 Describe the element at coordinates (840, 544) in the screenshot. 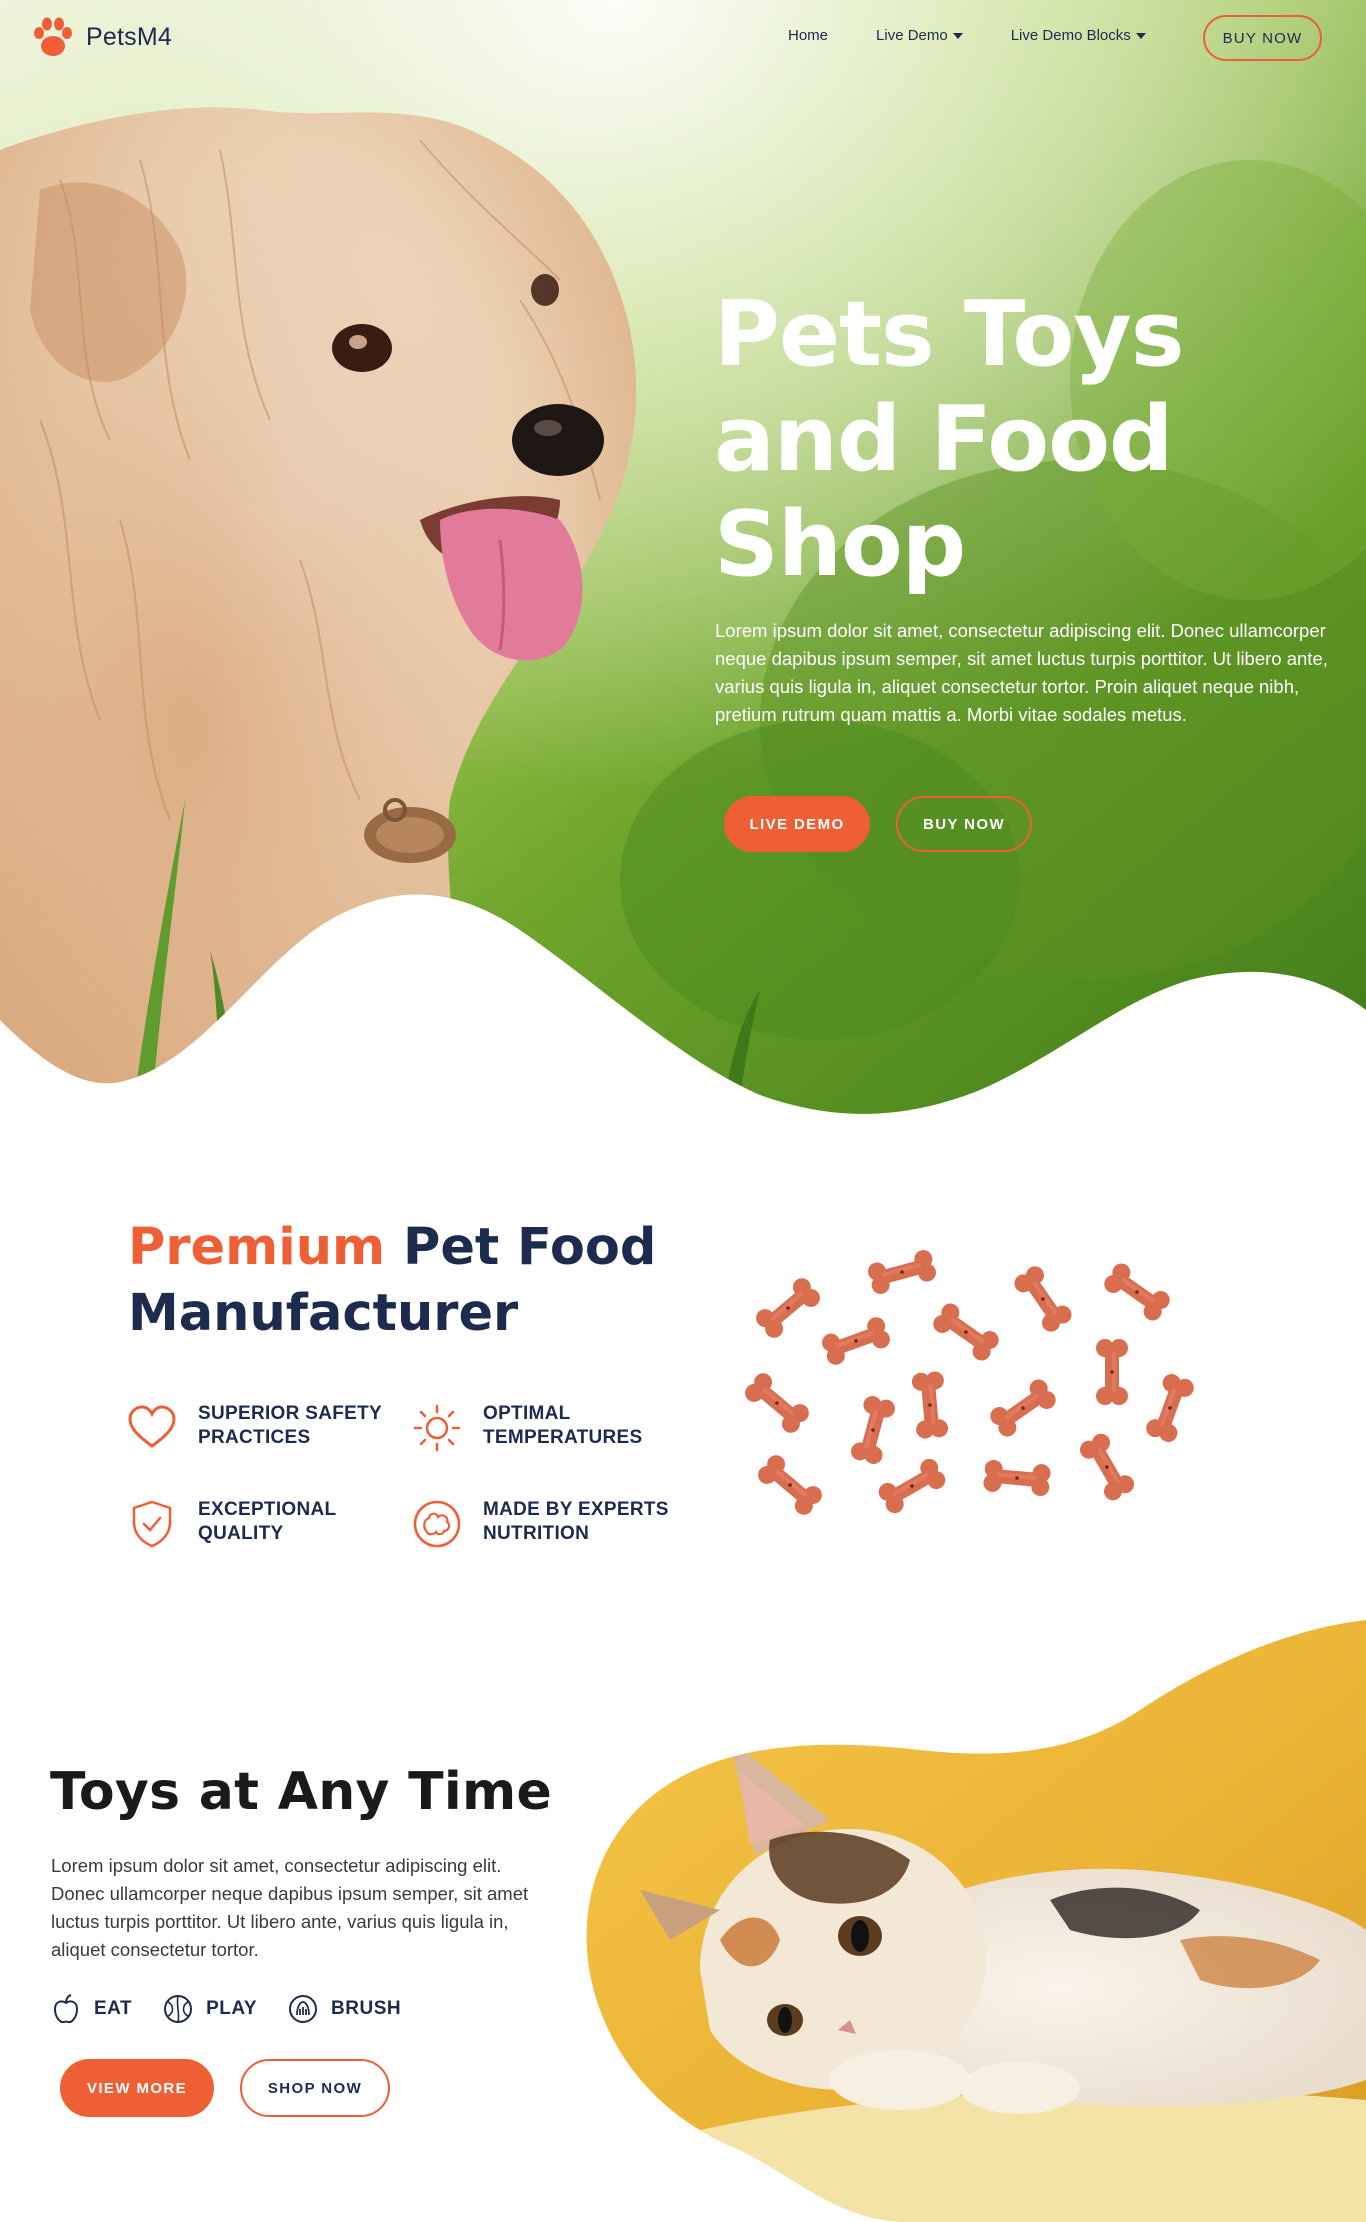

I see `hero-title-line: Shop` at that location.